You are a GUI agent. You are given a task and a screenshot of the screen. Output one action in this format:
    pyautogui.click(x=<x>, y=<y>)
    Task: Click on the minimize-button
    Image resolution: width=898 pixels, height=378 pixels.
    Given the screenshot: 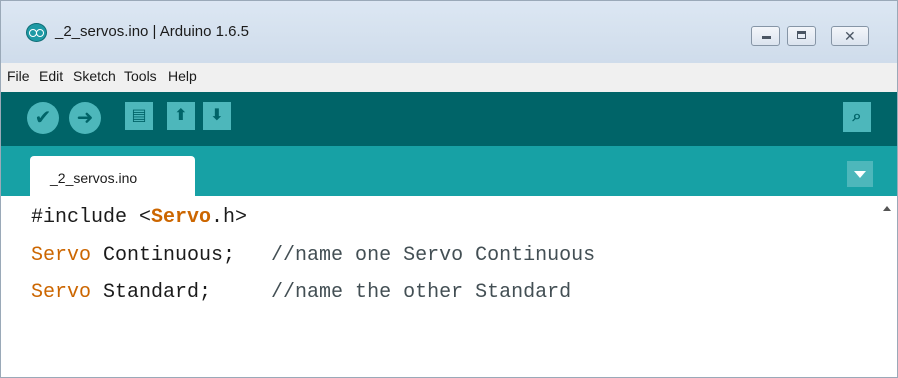 What is the action you would take?
    pyautogui.click(x=765, y=36)
    